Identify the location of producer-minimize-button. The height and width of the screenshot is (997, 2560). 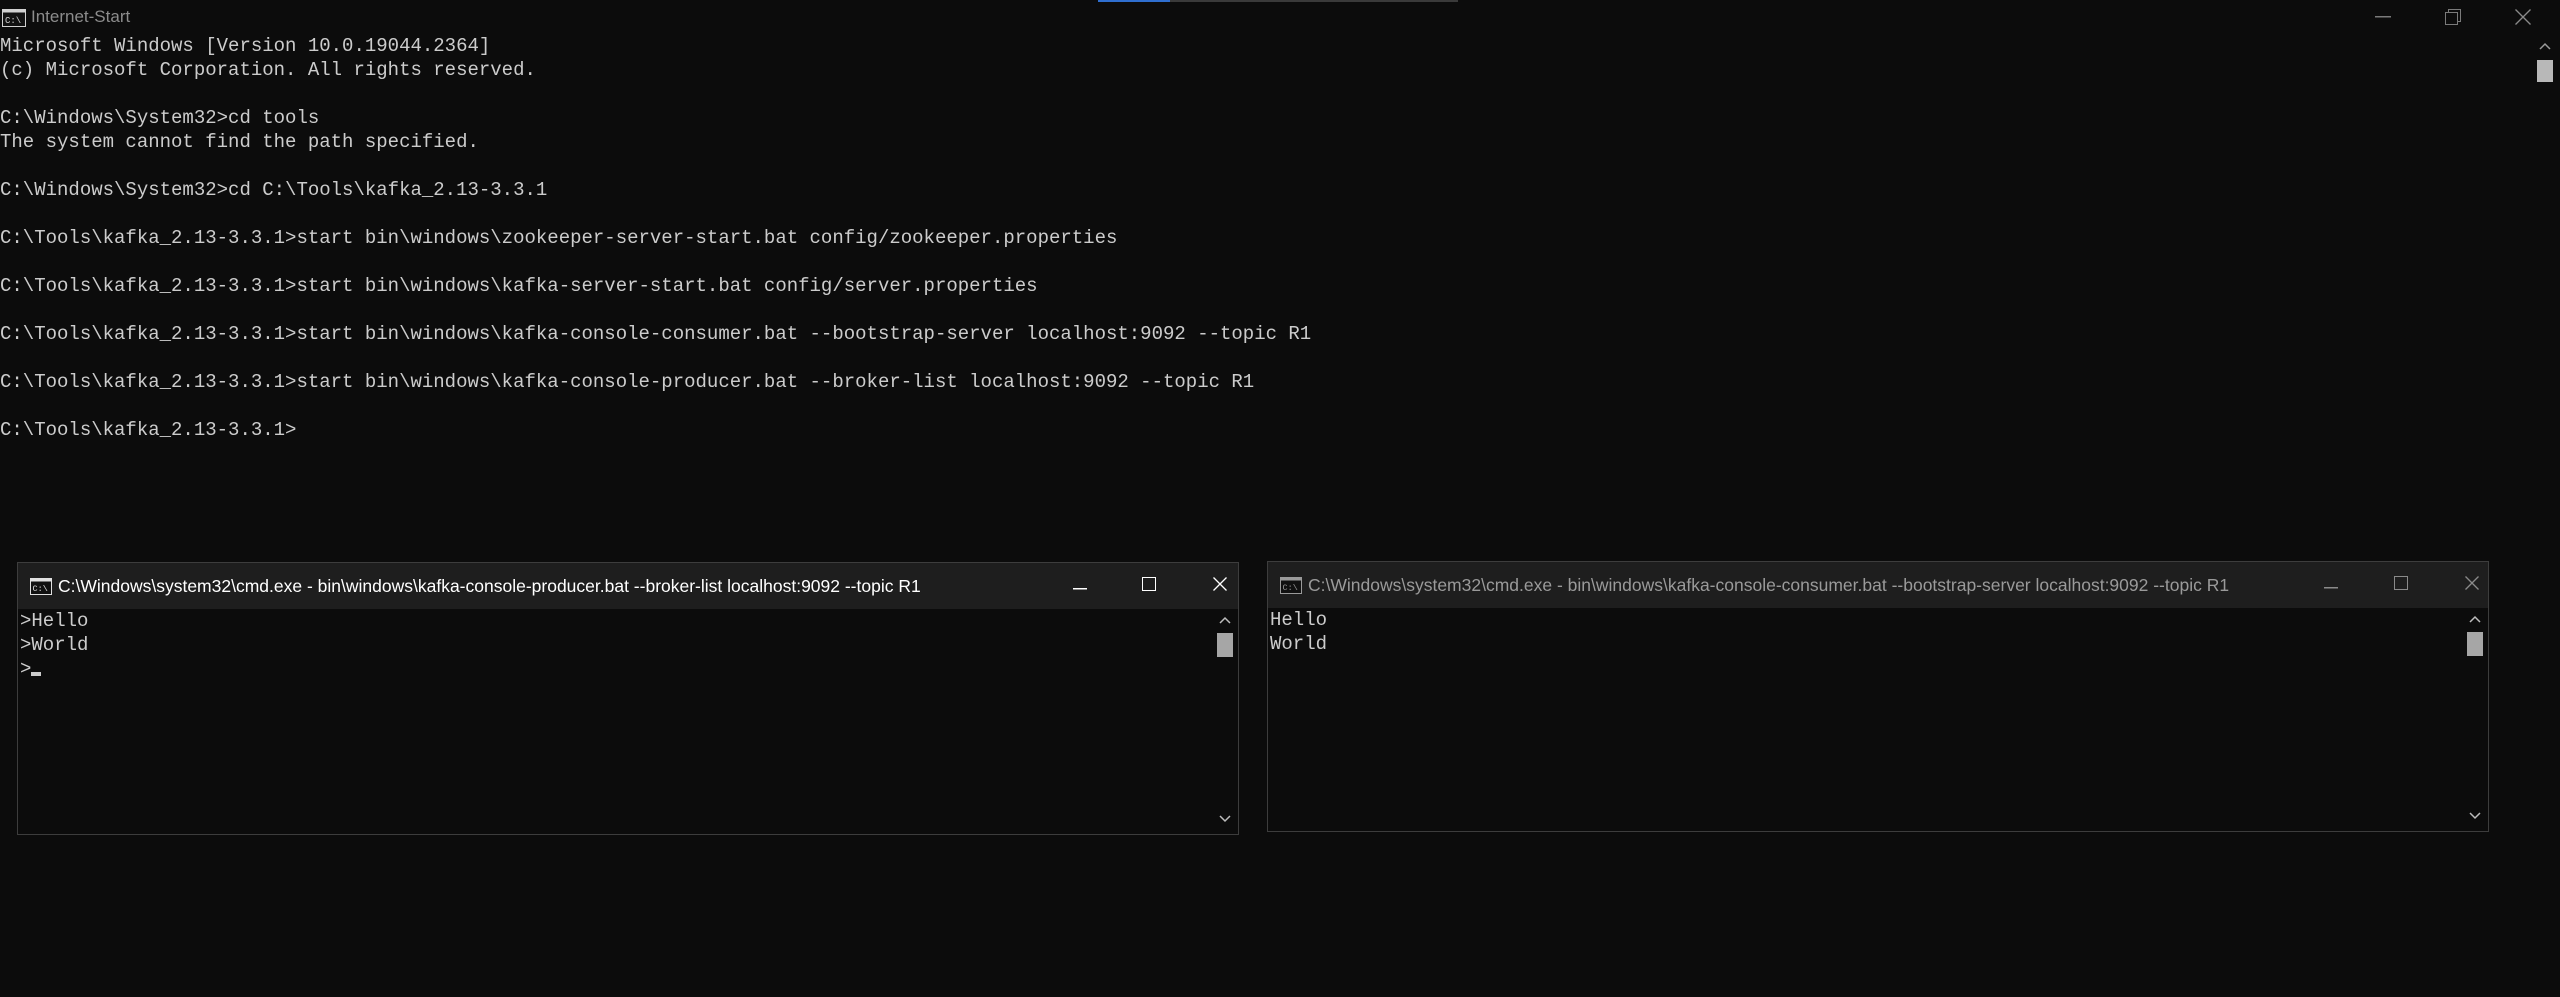
(1080, 586).